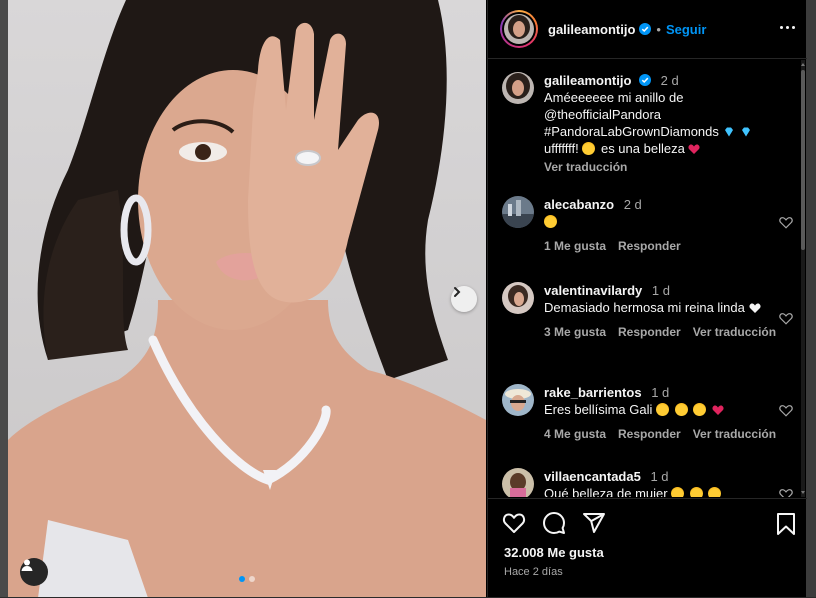  Describe the element at coordinates (787, 27) in the screenshot. I see `more-options-icon` at that location.